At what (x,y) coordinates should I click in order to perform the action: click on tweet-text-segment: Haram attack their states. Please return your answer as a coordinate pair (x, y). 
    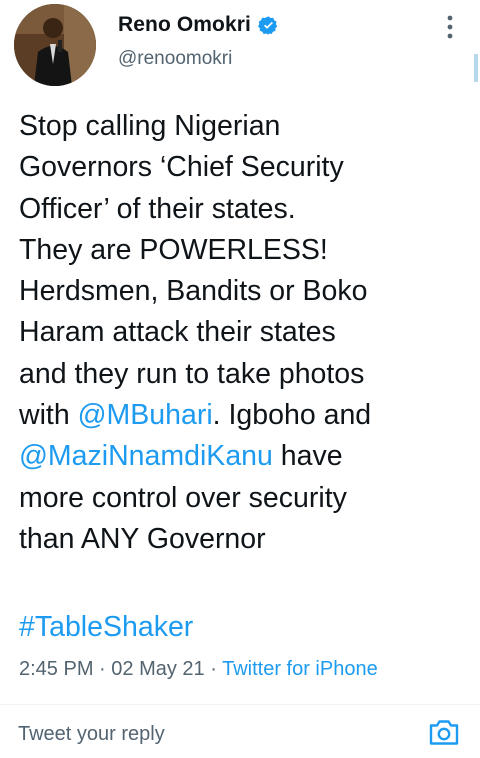
    Looking at the image, I should click on (177, 332).